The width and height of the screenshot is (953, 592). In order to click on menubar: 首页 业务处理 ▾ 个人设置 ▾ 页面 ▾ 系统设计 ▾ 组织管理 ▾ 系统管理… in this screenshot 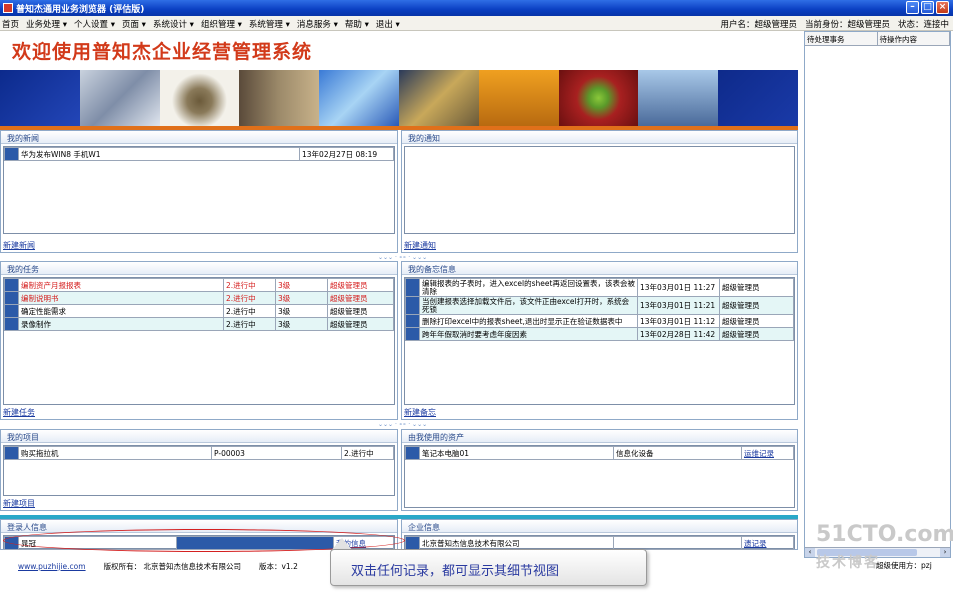, I will do `click(476, 23)`.